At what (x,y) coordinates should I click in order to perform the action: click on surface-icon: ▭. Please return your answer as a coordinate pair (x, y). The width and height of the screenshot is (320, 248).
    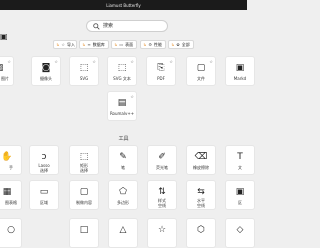
    Looking at the image, I should click on (121, 44).